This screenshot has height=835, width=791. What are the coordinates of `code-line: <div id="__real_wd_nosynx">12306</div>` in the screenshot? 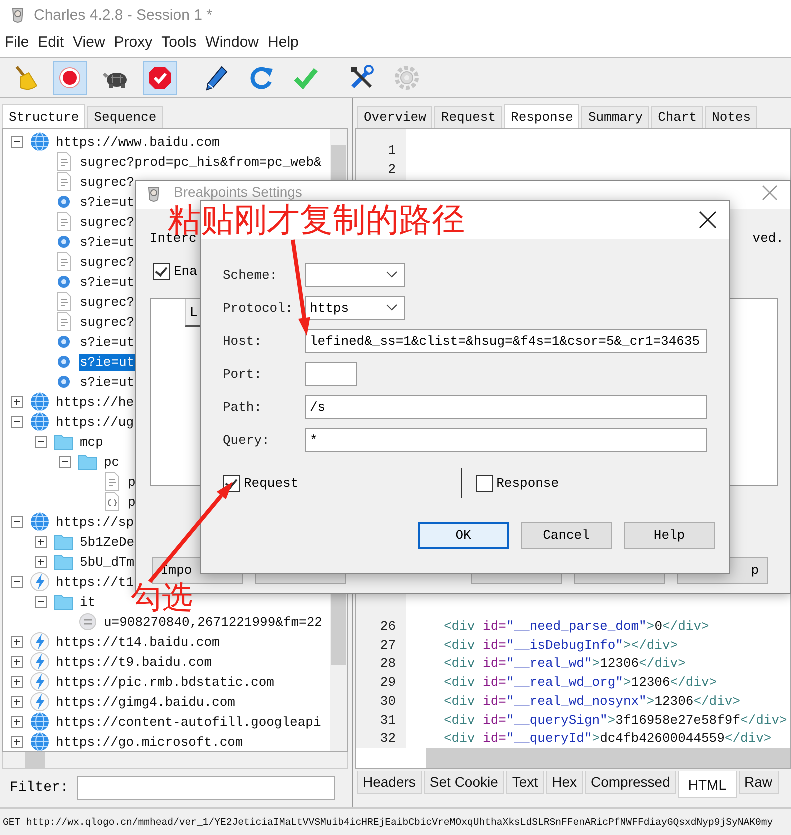 It's located at (592, 701).